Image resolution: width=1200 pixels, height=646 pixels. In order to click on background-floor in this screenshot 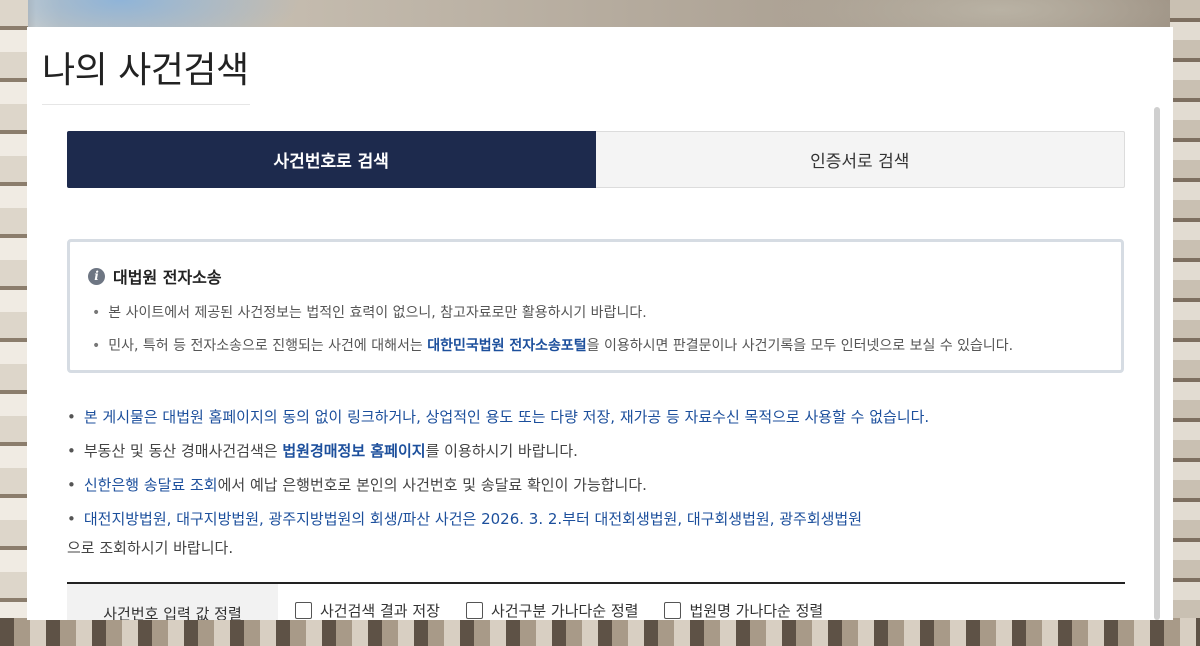, I will do `click(600, 632)`.